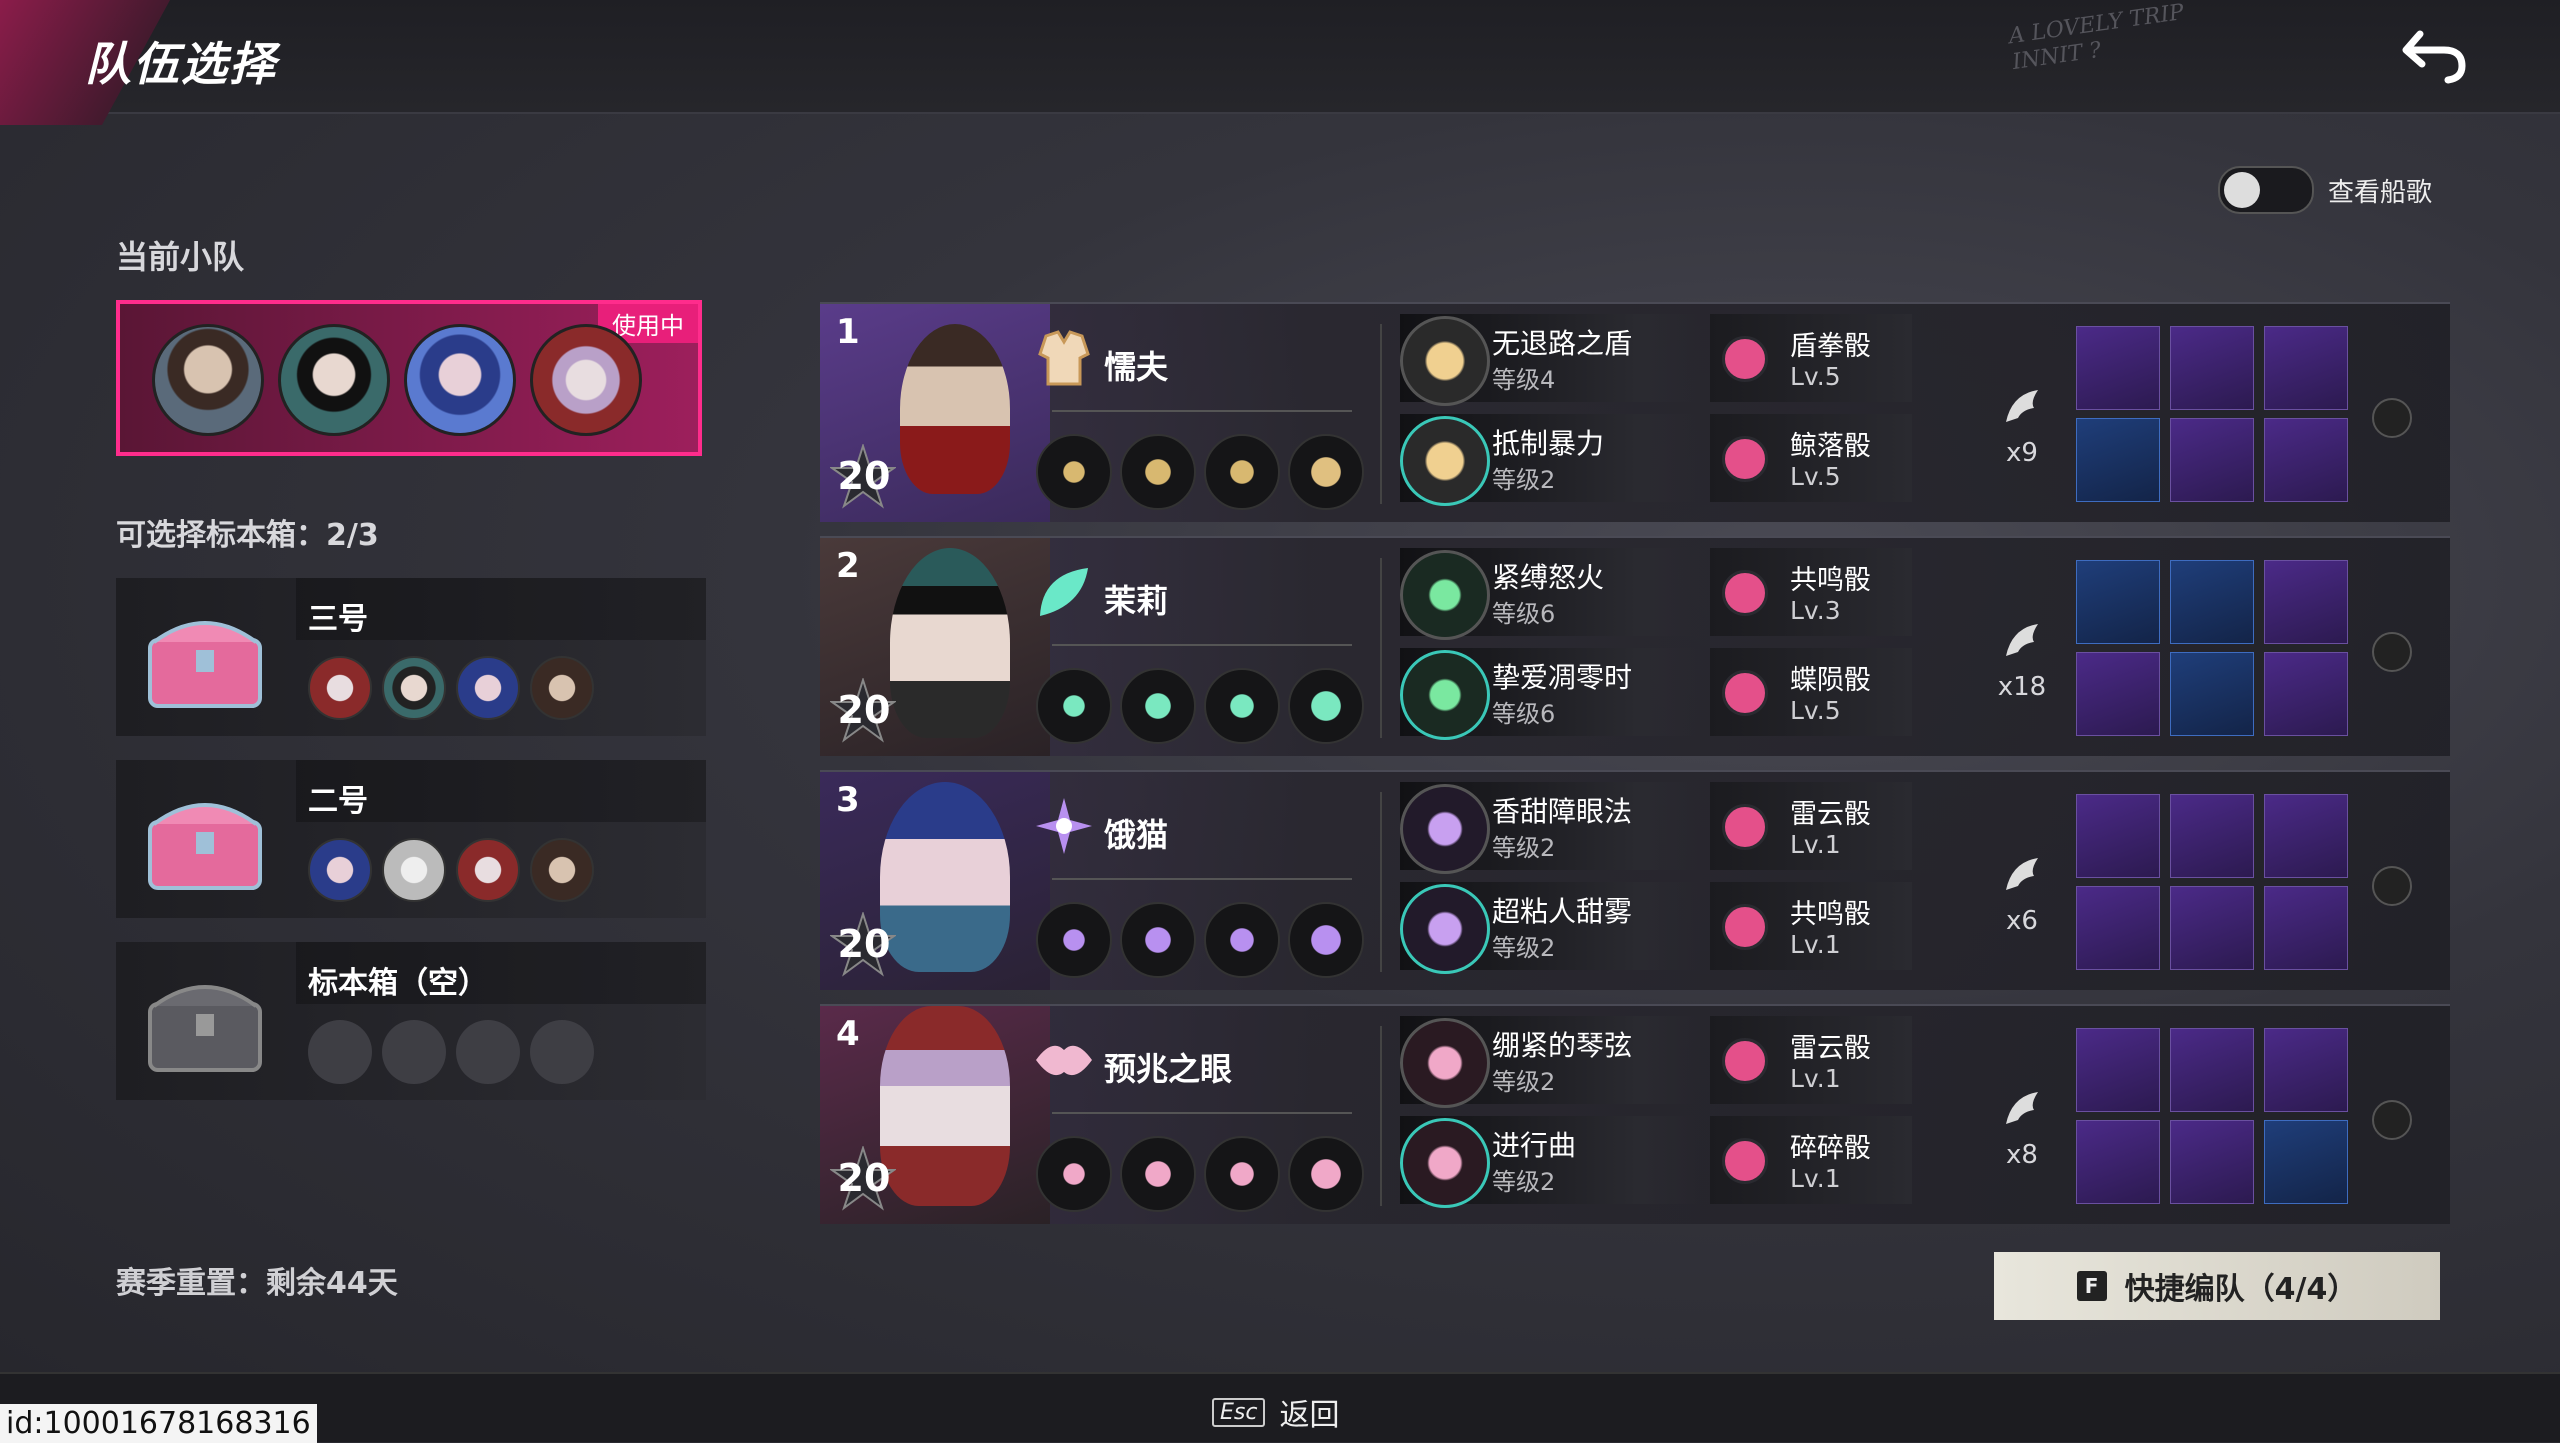 The width and height of the screenshot is (2560, 1443). I want to click on empty-slot, so click(488, 1052).